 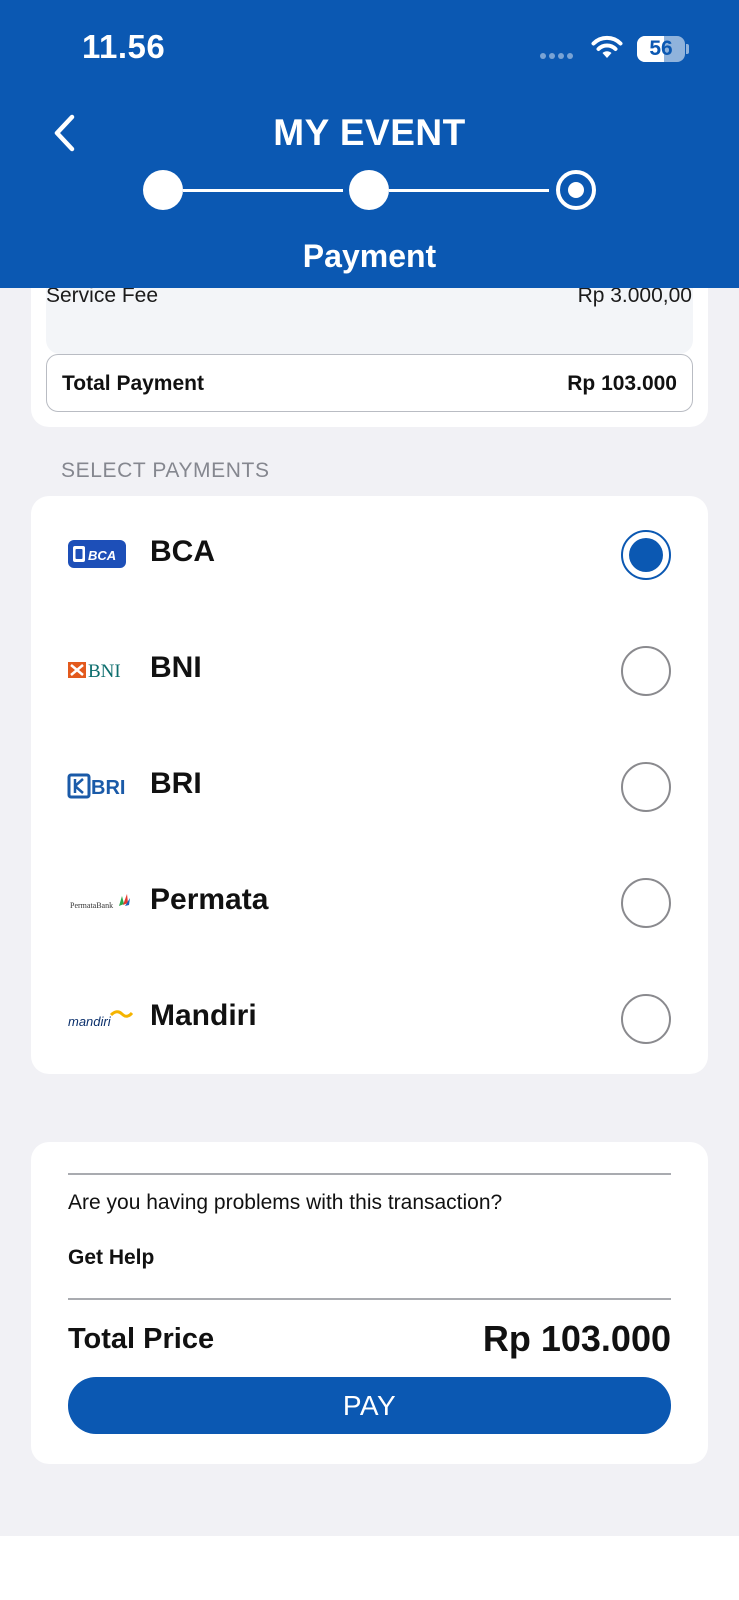 What do you see at coordinates (104, 671) in the screenshot?
I see `svg-text: BNI` at bounding box center [104, 671].